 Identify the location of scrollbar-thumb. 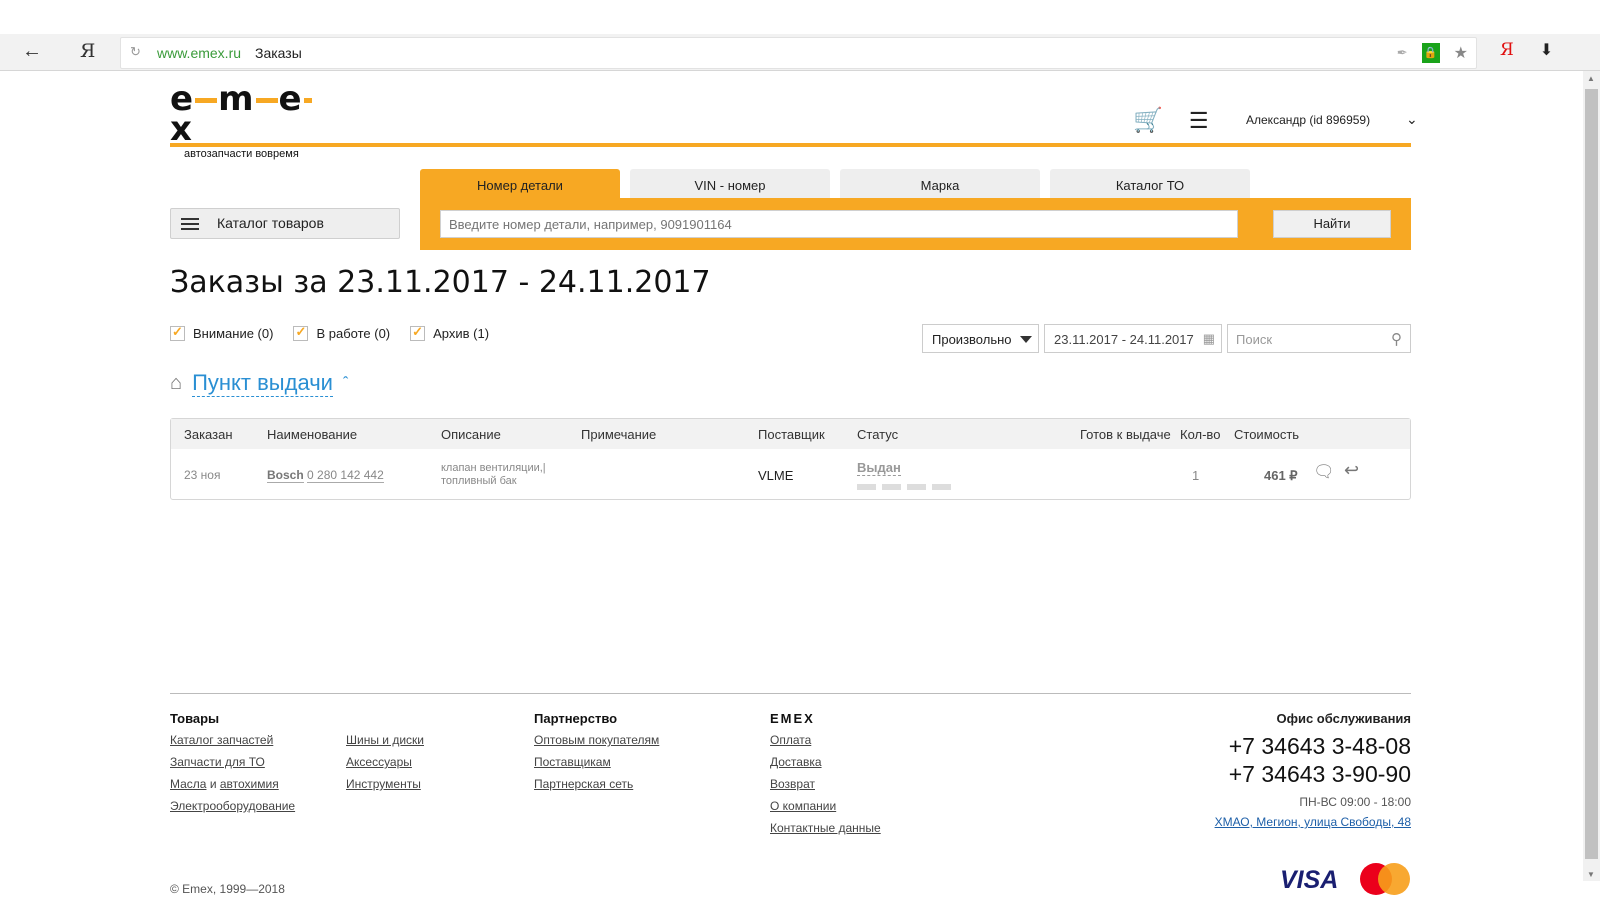
(1591, 474).